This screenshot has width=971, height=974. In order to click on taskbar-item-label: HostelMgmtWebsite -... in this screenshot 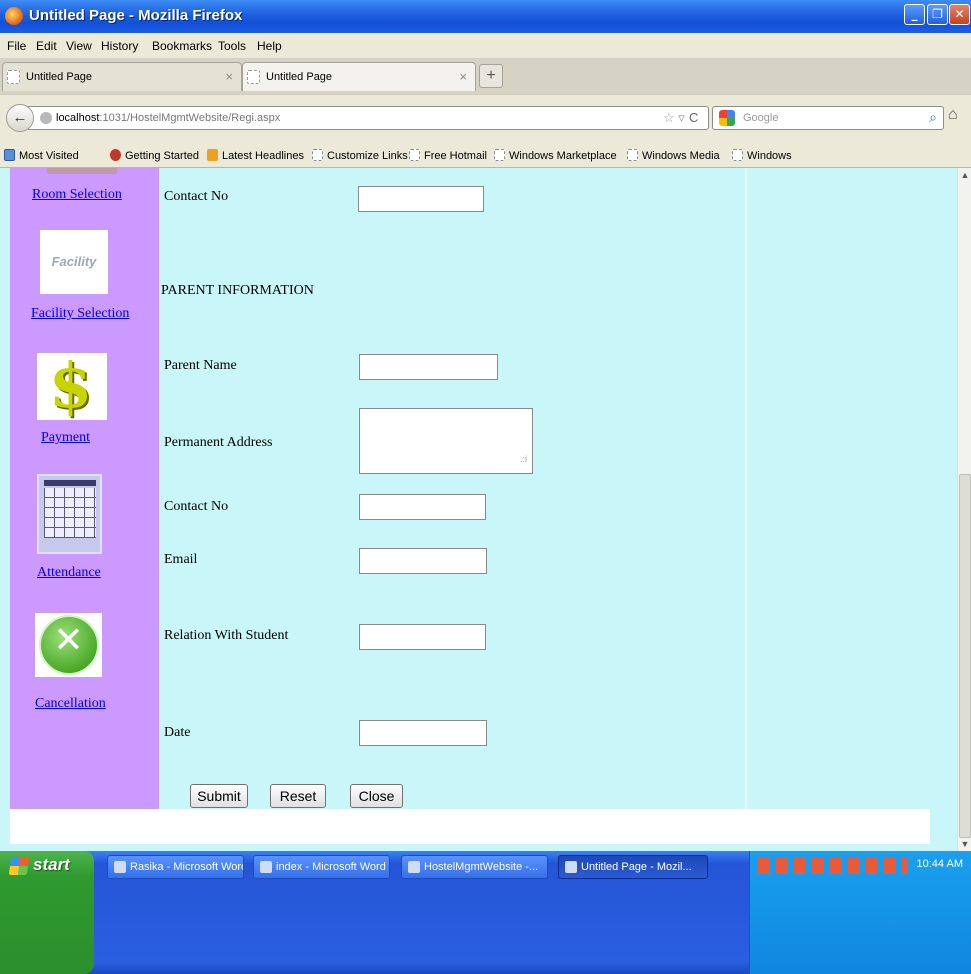, I will do `click(481, 867)`.